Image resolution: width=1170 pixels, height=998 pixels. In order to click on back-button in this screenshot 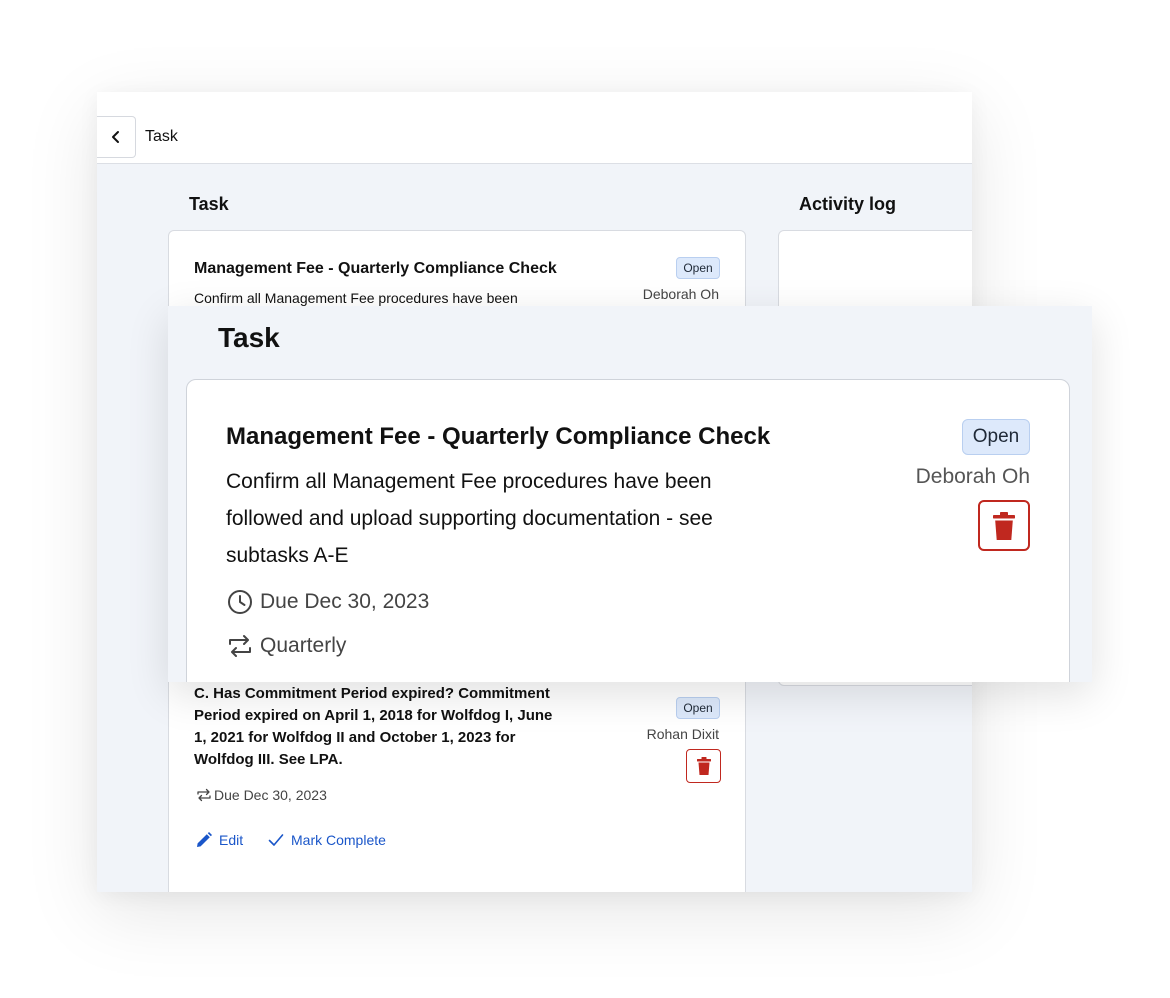, I will do `click(116, 137)`.